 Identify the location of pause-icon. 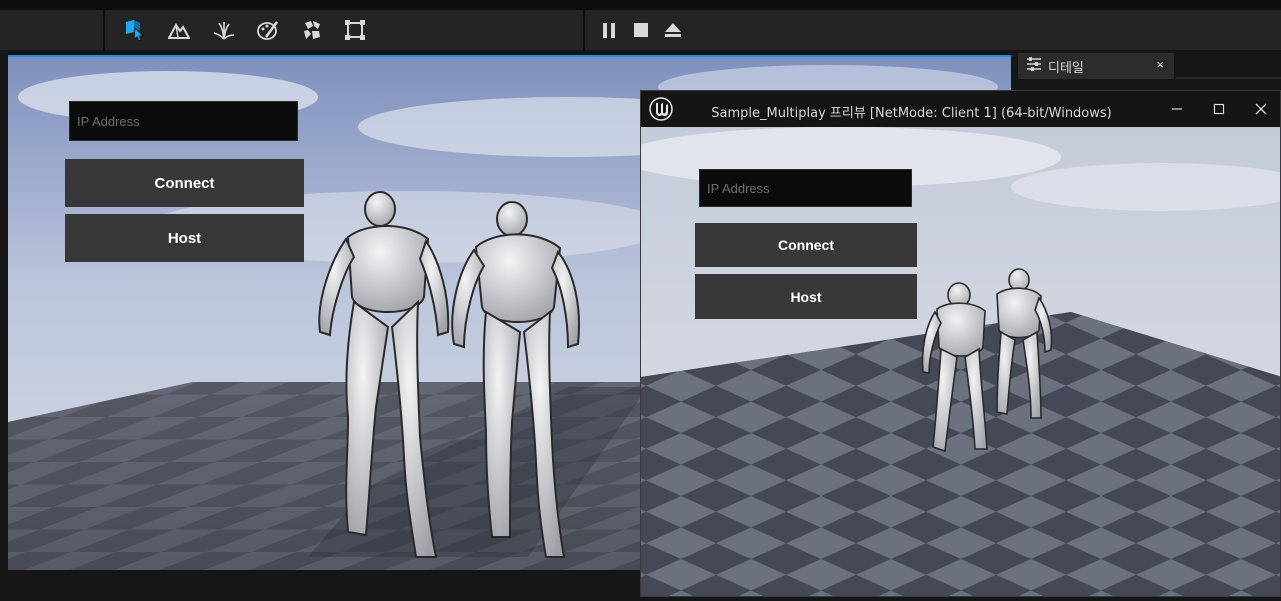
(609, 30).